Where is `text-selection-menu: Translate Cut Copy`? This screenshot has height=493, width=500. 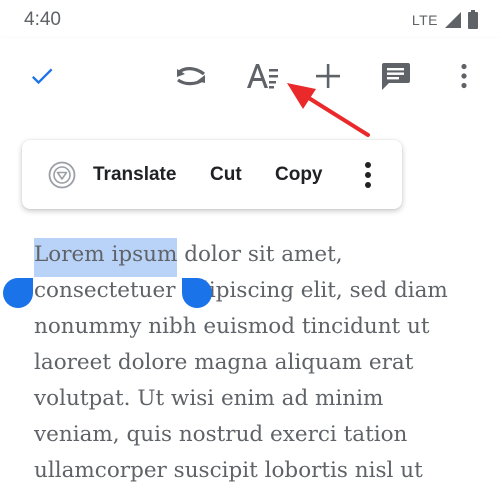 text-selection-menu: Translate Cut Copy is located at coordinates (212, 174).